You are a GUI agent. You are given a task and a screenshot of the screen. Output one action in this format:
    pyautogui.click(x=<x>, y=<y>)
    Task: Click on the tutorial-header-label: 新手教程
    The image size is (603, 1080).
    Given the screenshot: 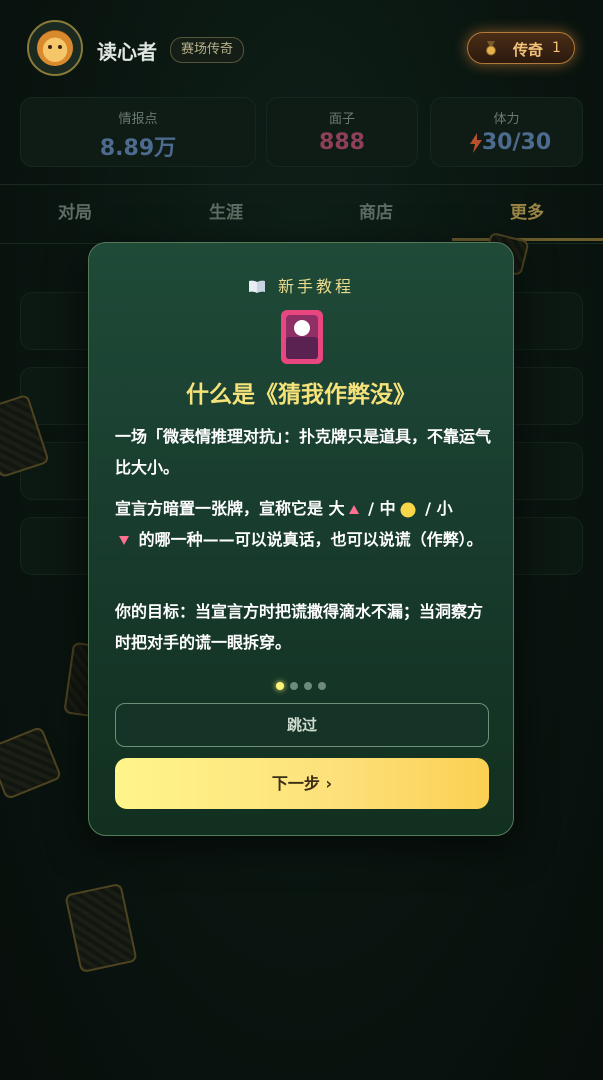 What is the action you would take?
    pyautogui.click(x=315, y=286)
    